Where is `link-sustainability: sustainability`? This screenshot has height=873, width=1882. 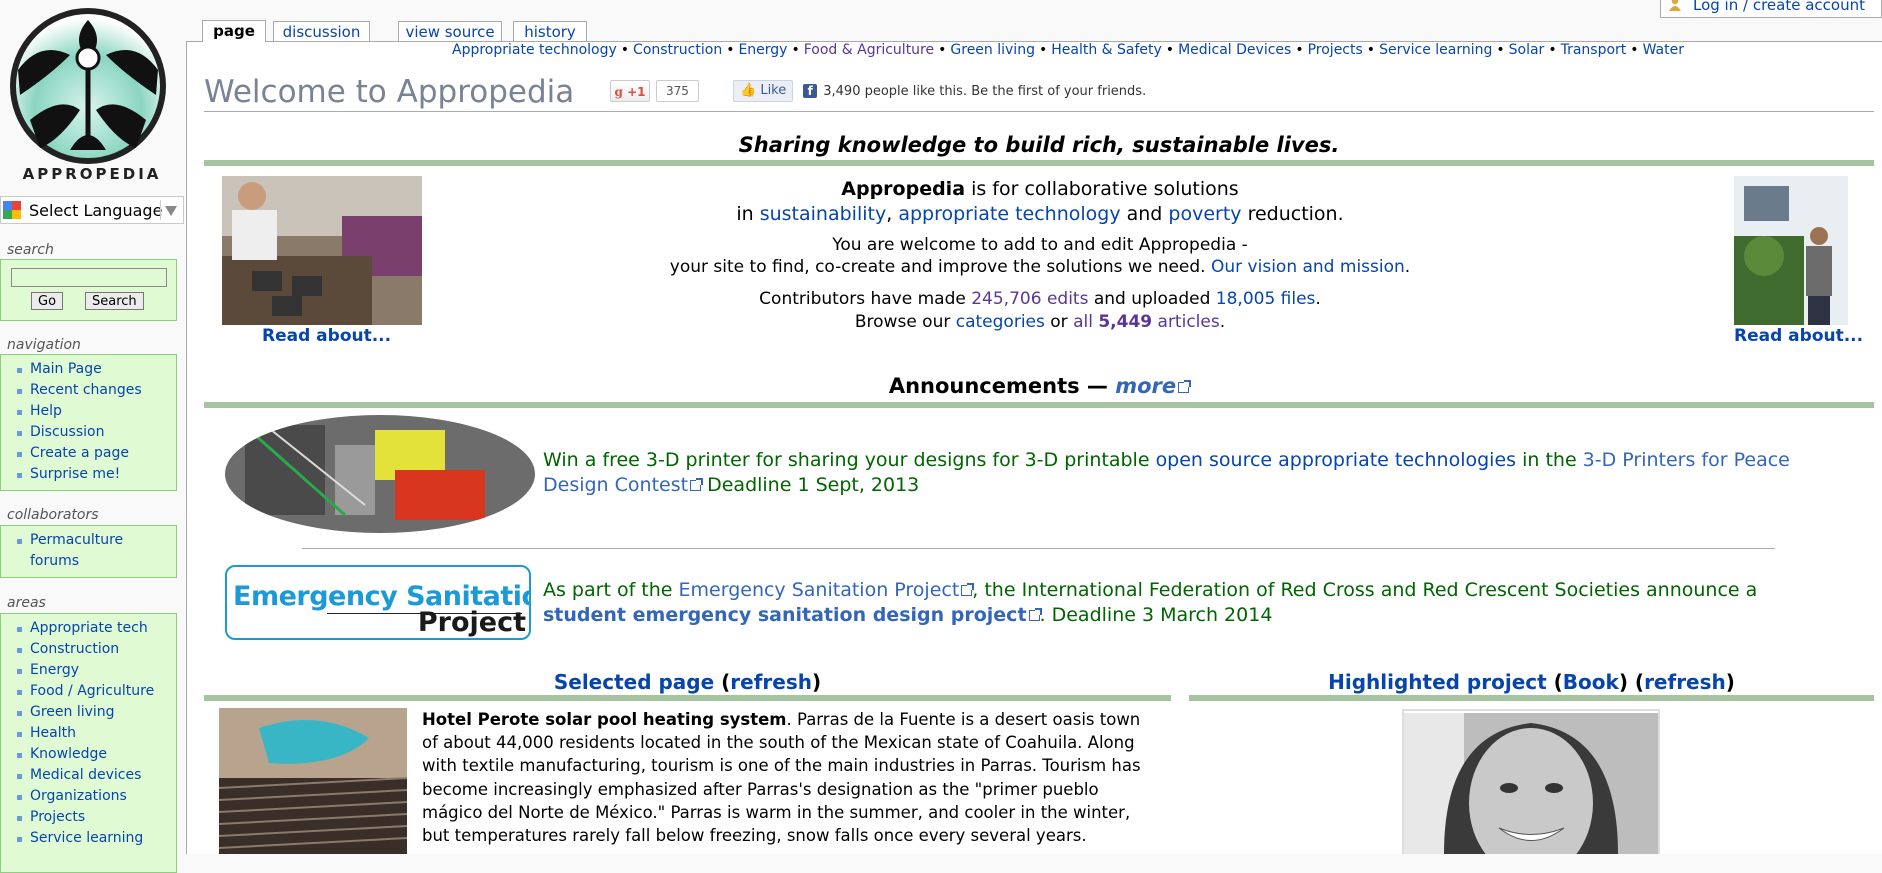 link-sustainability: sustainability is located at coordinates (823, 214).